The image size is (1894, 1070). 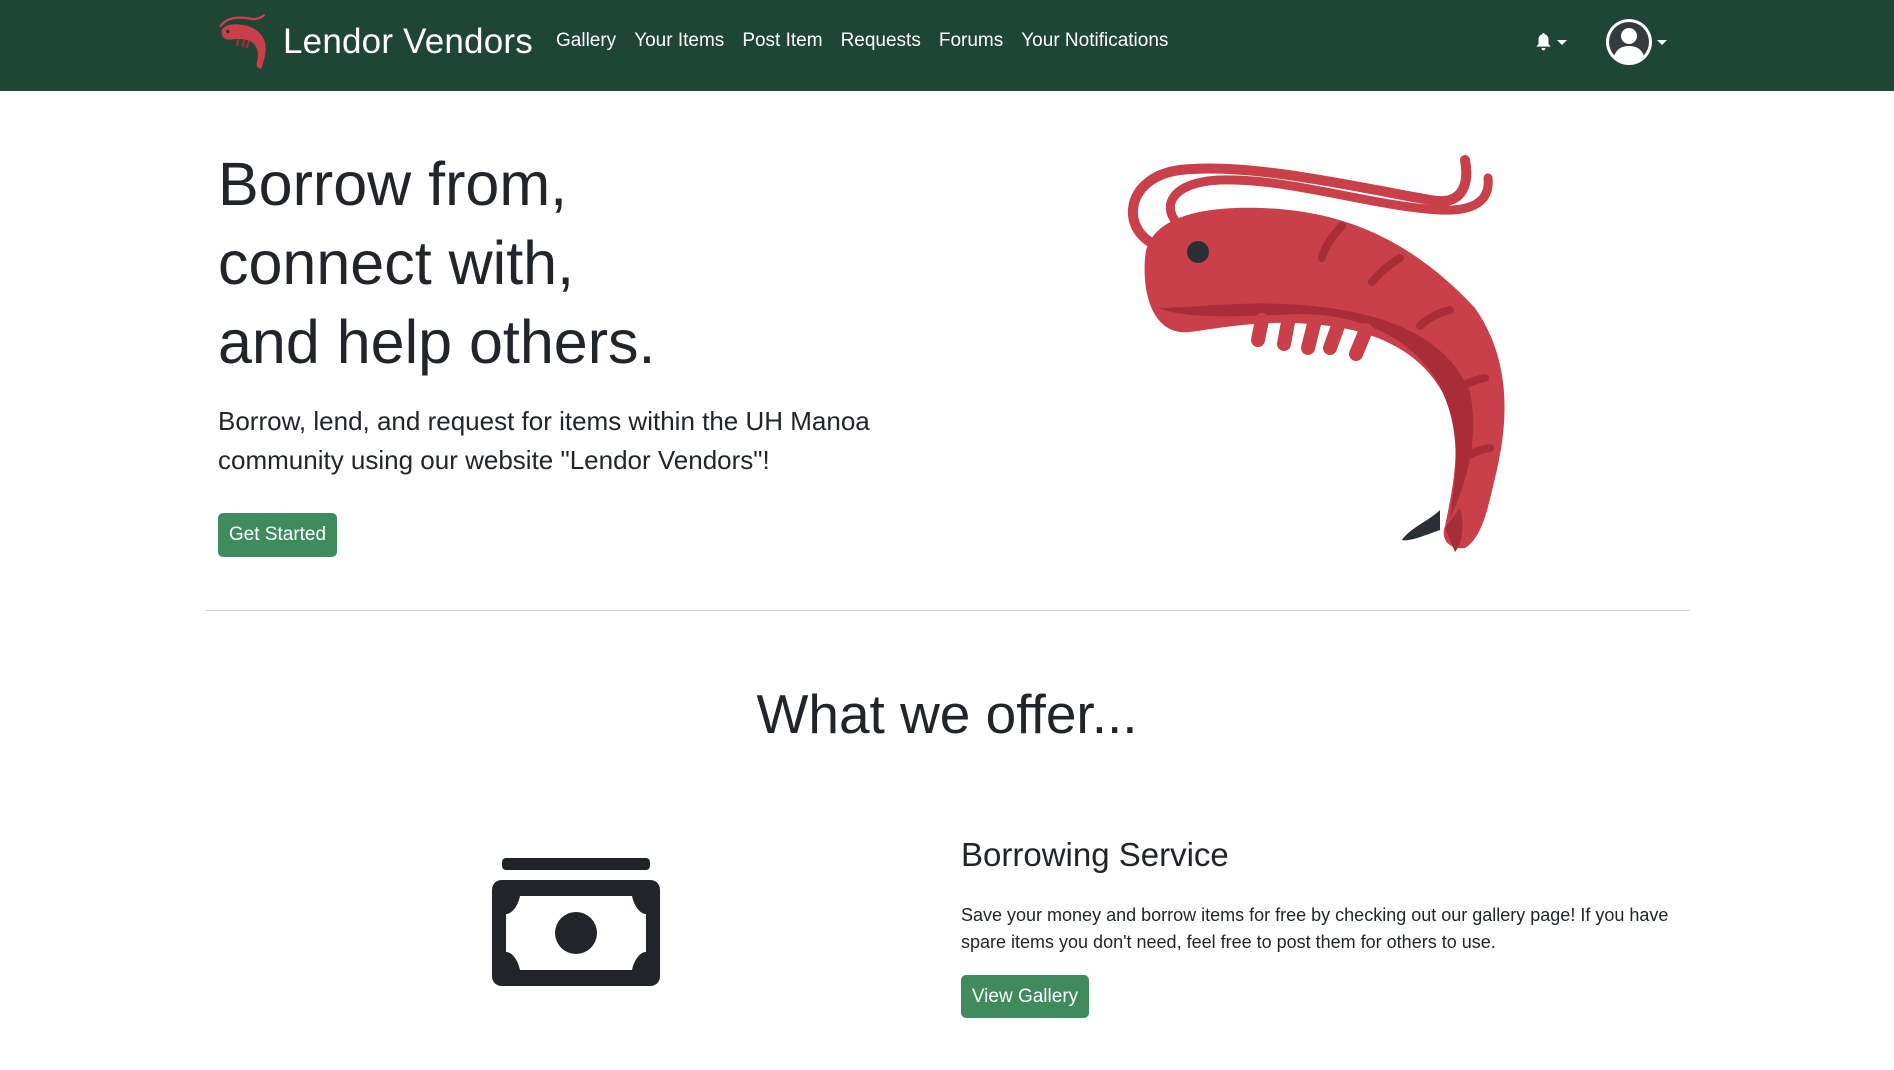 I want to click on nav-link-gallery: Gallery, so click(x=586, y=41).